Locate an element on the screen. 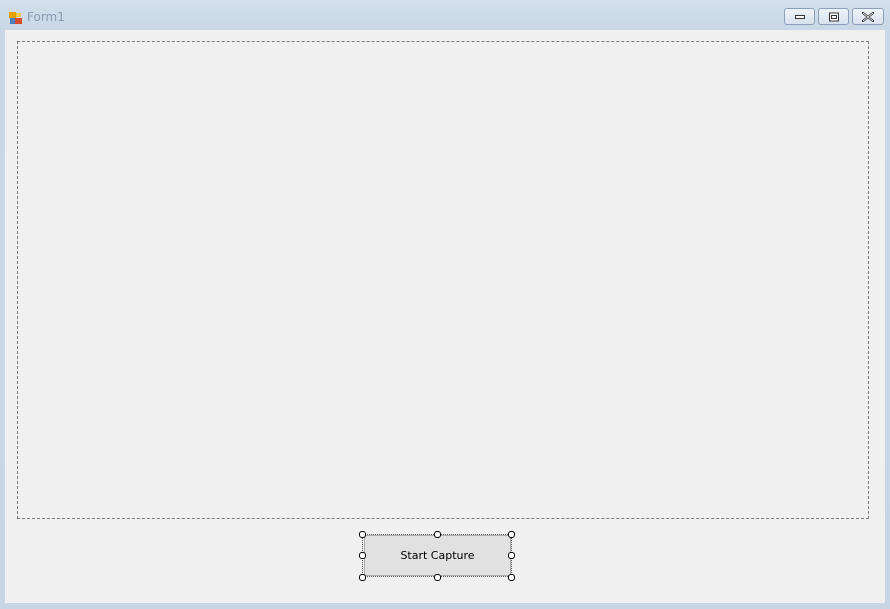 This screenshot has width=890, height=609. resize-handle-top-left is located at coordinates (362, 534).